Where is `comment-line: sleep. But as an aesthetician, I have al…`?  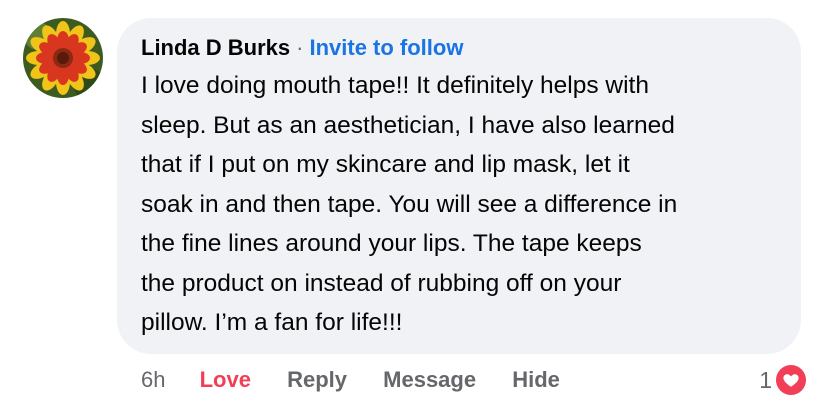
comment-line: sleep. But as an aesthetician, I have al… is located at coordinates (408, 125).